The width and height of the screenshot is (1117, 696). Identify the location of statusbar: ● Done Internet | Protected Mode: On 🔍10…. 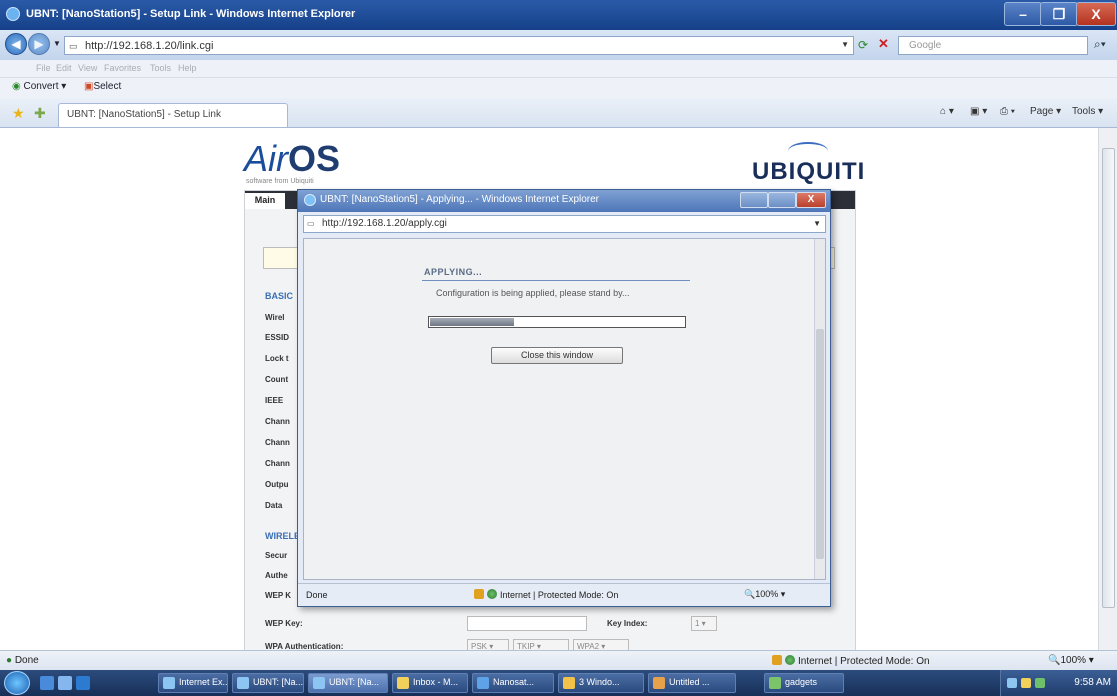
(558, 660).